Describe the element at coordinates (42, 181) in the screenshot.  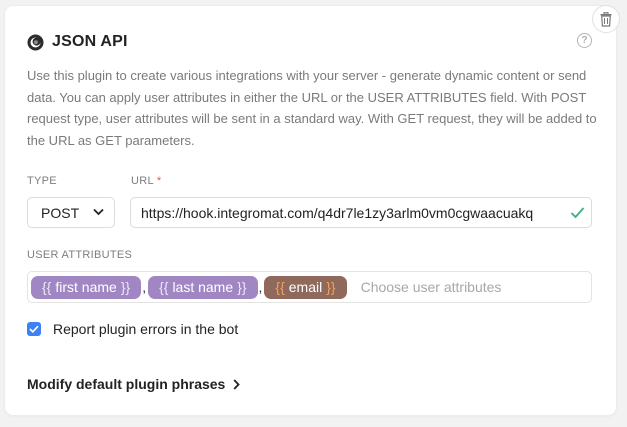
I see `type-label: TYPE` at that location.